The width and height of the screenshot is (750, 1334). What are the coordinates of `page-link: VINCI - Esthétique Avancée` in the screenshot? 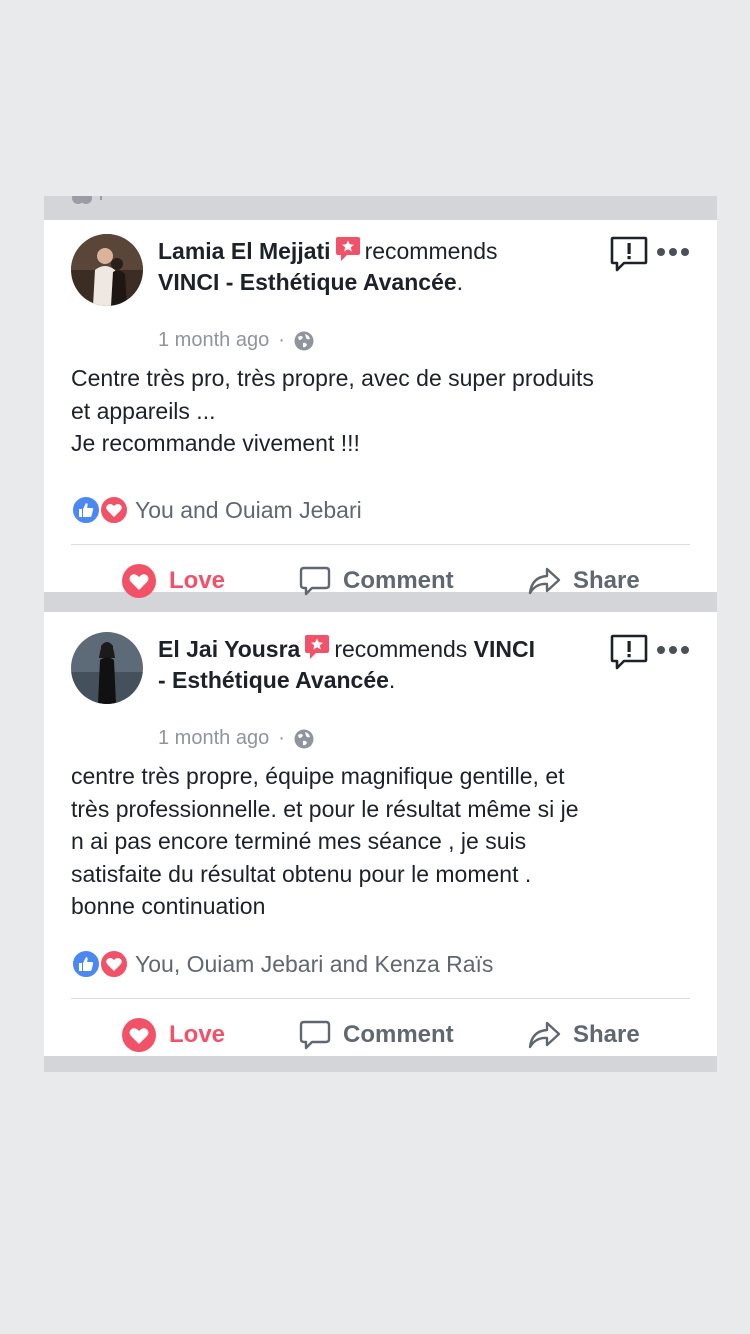 It's located at (307, 282).